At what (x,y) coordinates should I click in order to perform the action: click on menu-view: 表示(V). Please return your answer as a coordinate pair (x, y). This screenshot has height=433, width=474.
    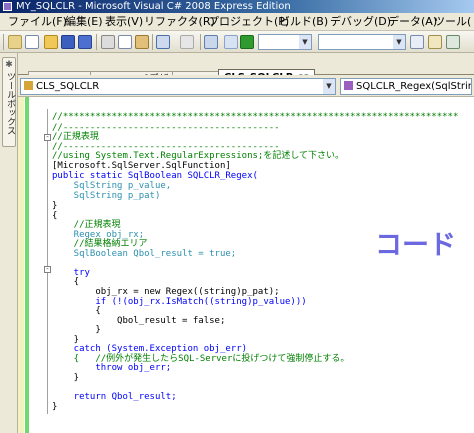
    Looking at the image, I should click on (124, 22).